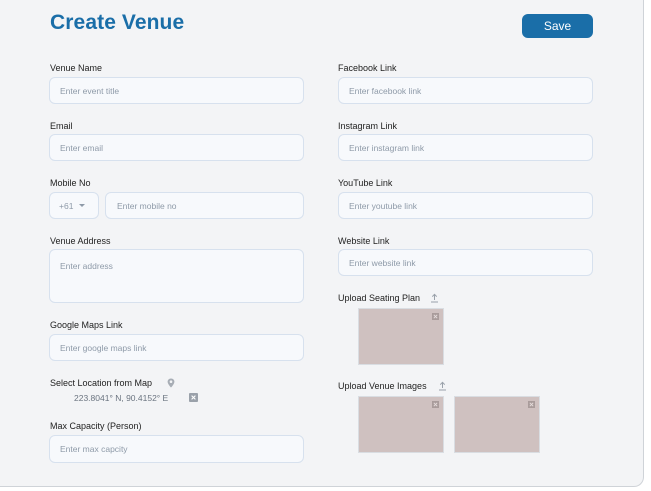 Image resolution: width=651 pixels, height=491 pixels. What do you see at coordinates (382, 386) in the screenshot?
I see `venue-images-label: Upload Venue Images` at bounding box center [382, 386].